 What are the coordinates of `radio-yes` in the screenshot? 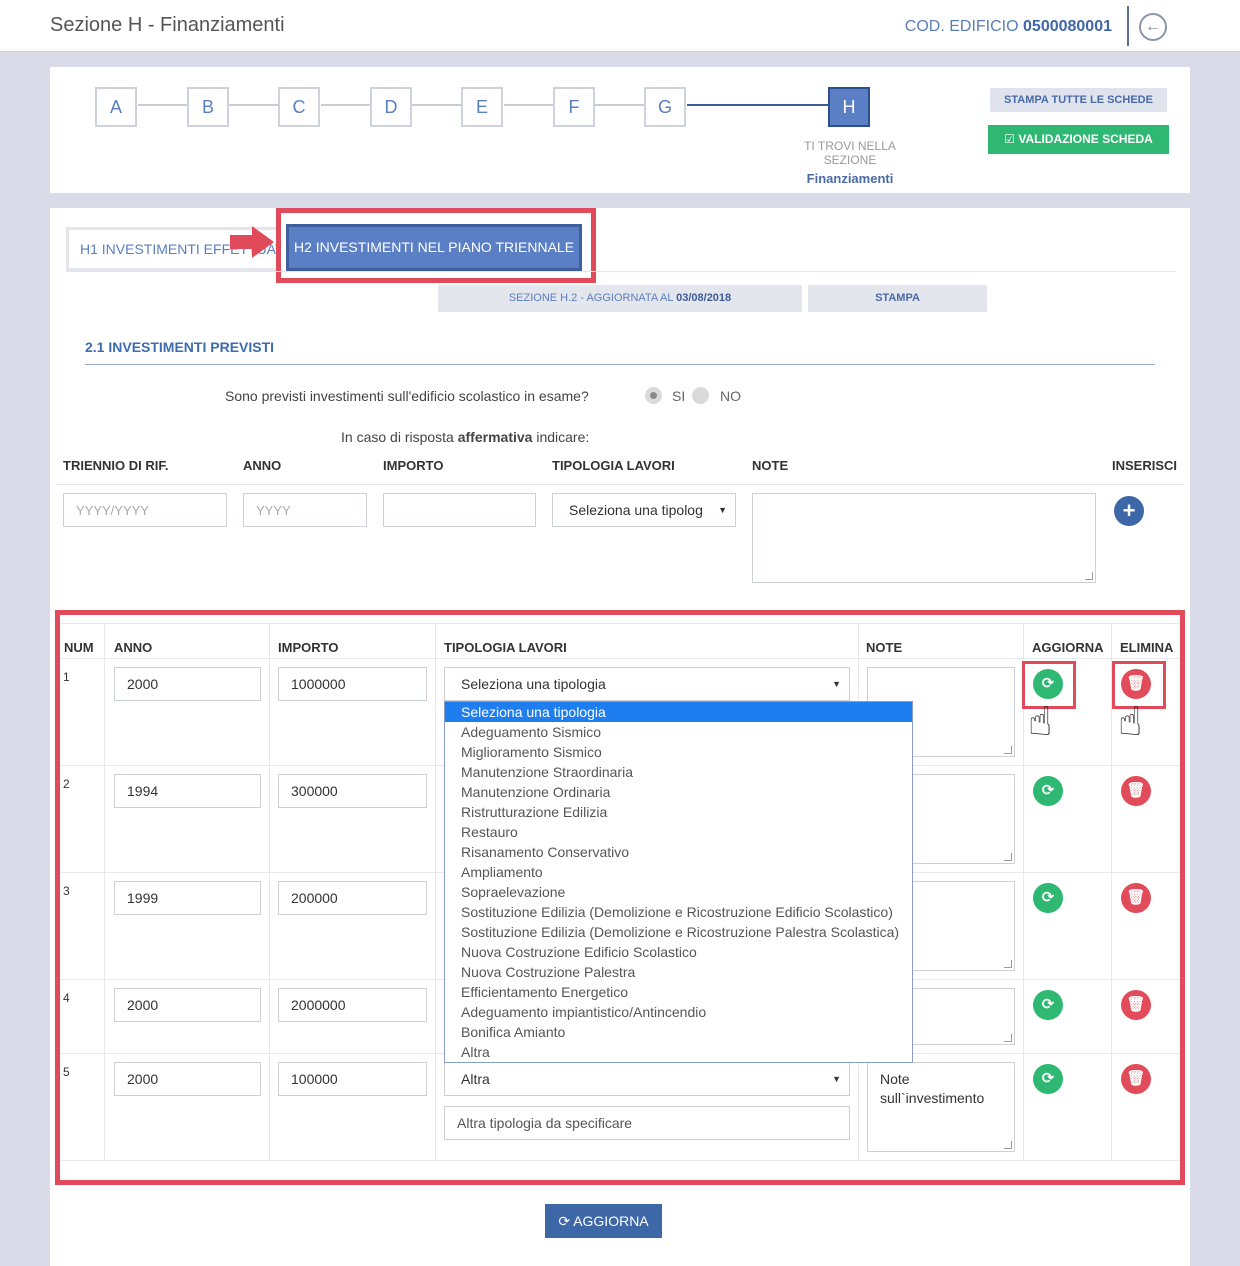 It's located at (653, 395).